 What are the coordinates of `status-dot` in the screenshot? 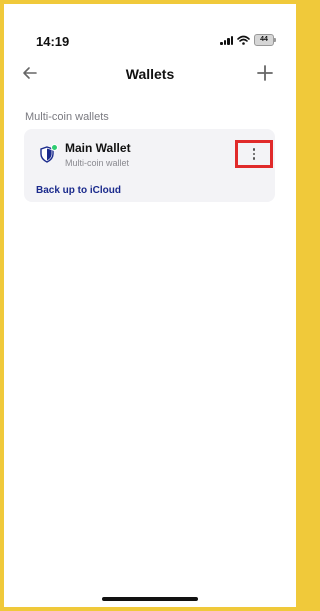 It's located at (54, 147).